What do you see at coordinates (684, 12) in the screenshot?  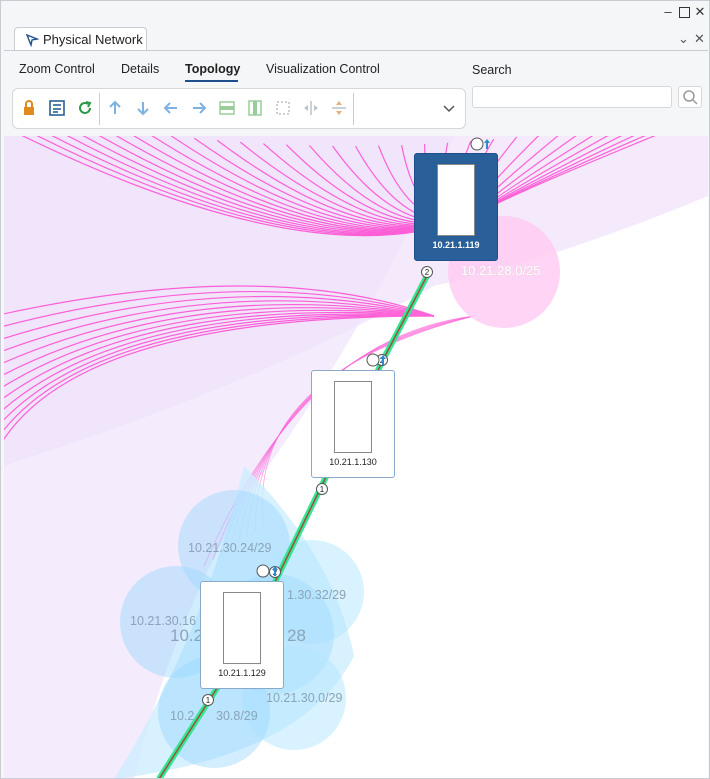 I see `maximize-icon` at bounding box center [684, 12].